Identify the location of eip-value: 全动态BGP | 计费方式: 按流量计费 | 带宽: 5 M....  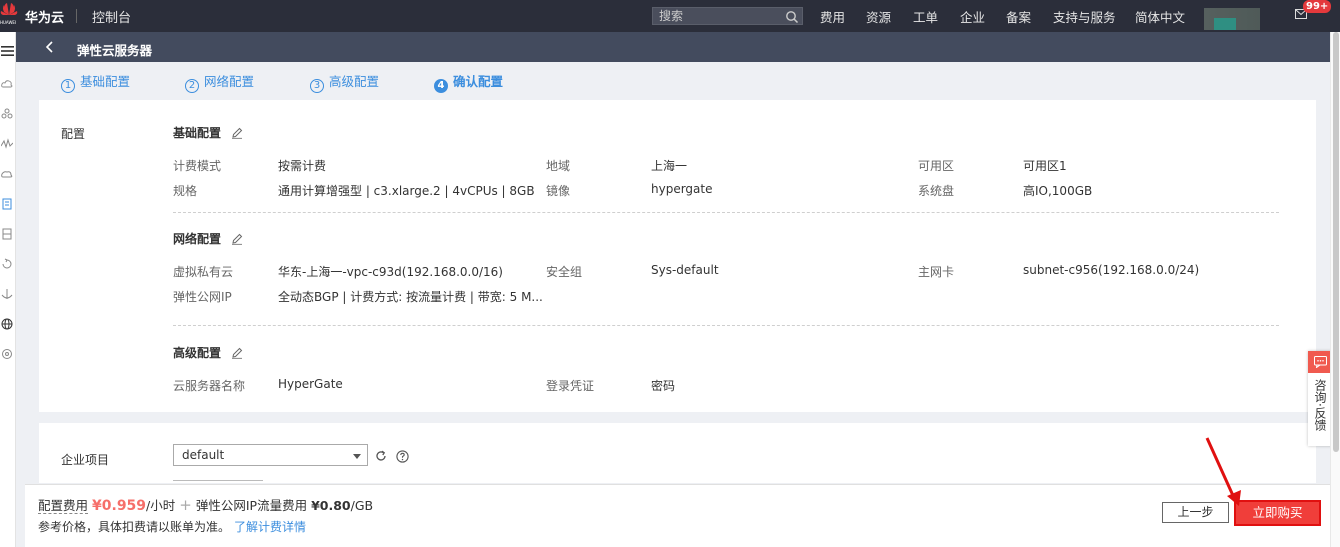
(410, 297).